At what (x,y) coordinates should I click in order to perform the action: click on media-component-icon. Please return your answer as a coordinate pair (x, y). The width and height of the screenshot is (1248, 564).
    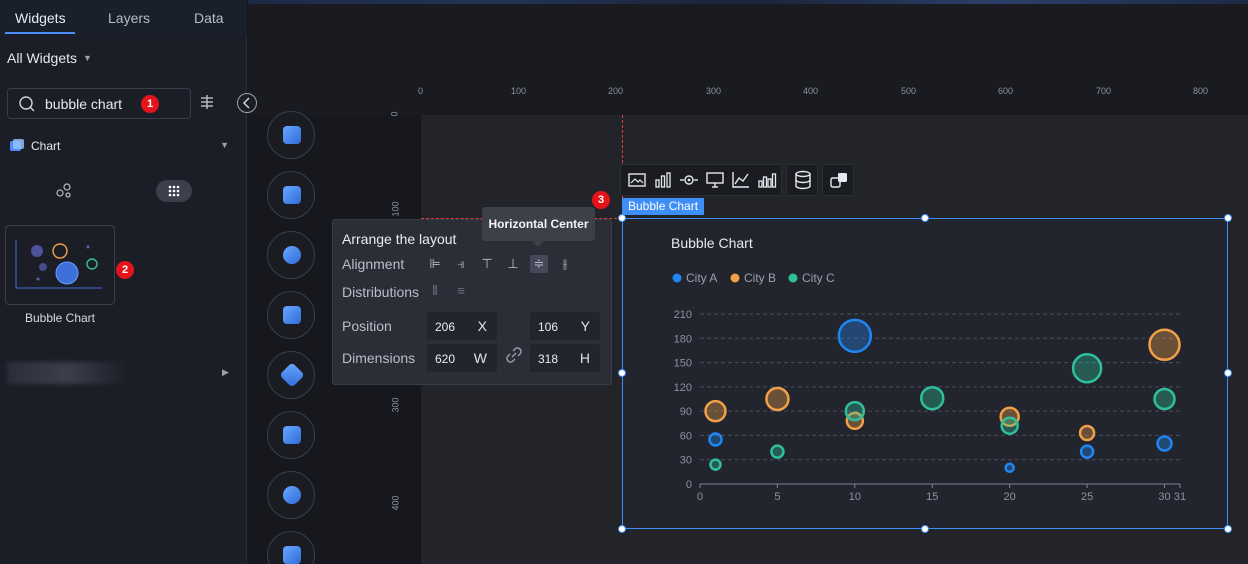
    Looking at the image, I should click on (292, 195).